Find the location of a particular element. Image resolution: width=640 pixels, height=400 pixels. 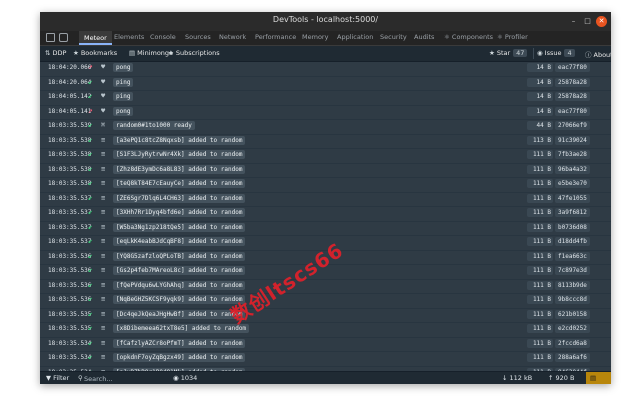

ddp-button: ⇅ DDP is located at coordinates (55, 53).